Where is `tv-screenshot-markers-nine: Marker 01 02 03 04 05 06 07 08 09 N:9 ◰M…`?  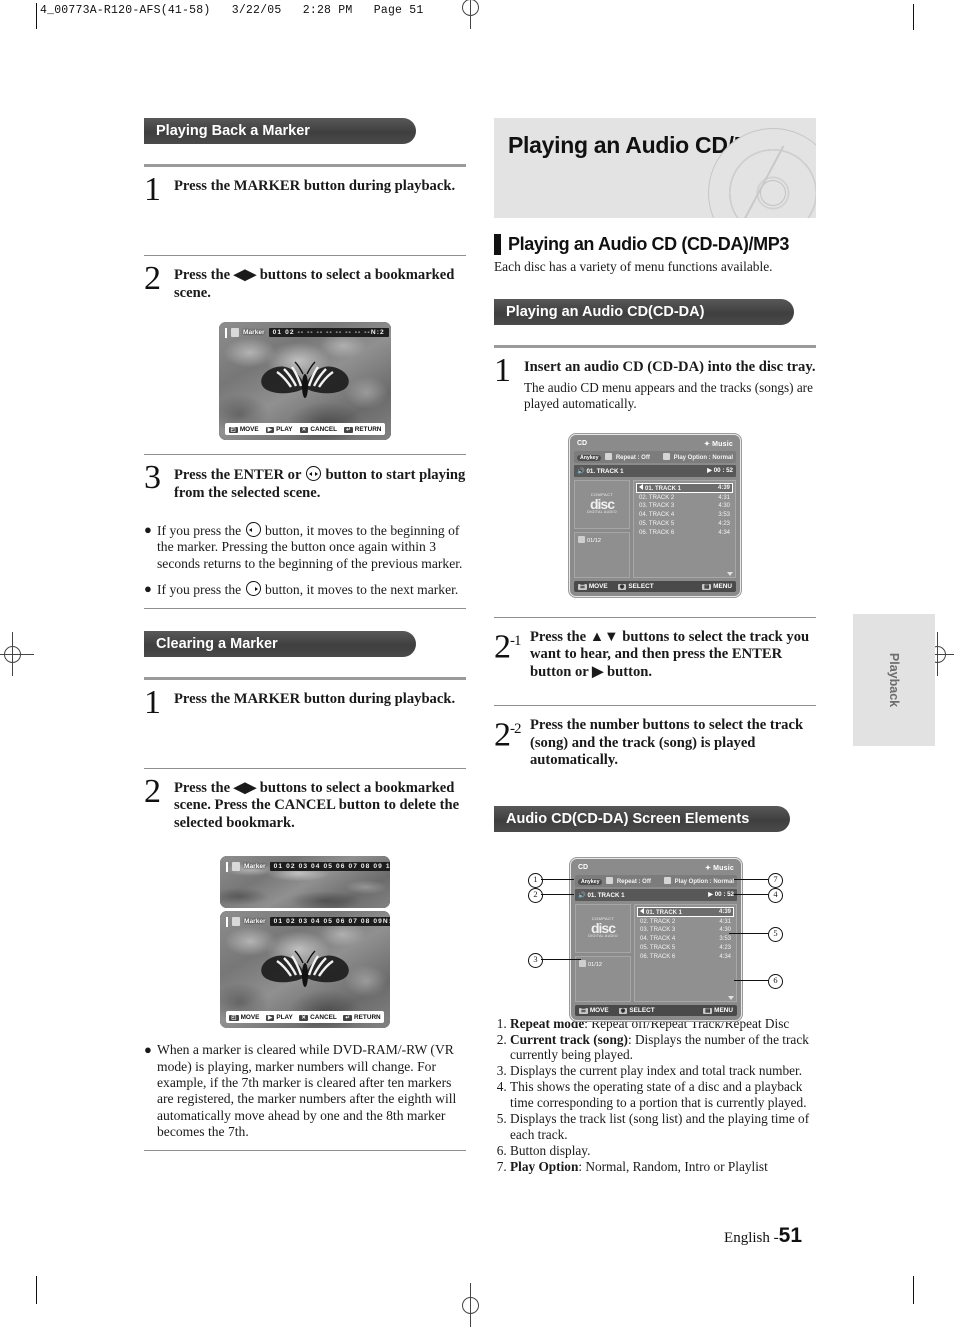
tv-screenshot-markers-nine: Marker 01 02 03 04 05 06 07 08 09 N:9 ◰M… is located at coordinates (305, 970).